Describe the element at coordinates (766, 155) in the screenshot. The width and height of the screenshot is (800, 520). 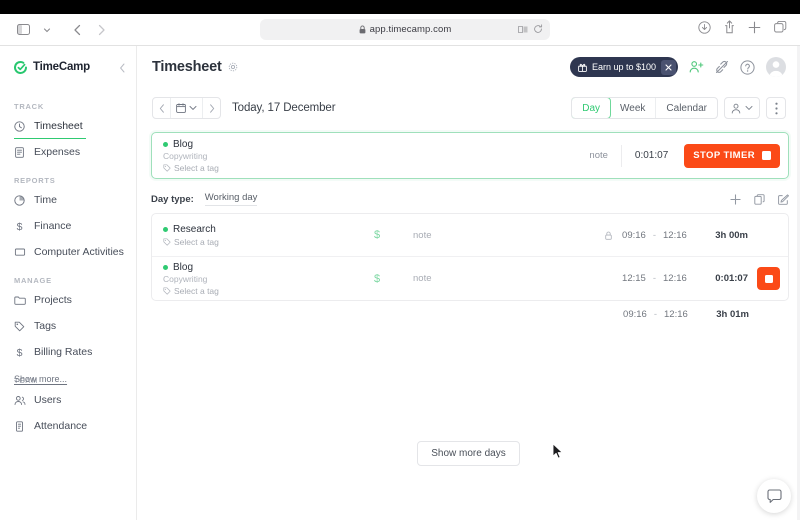
I see `stop-square-icon` at that location.